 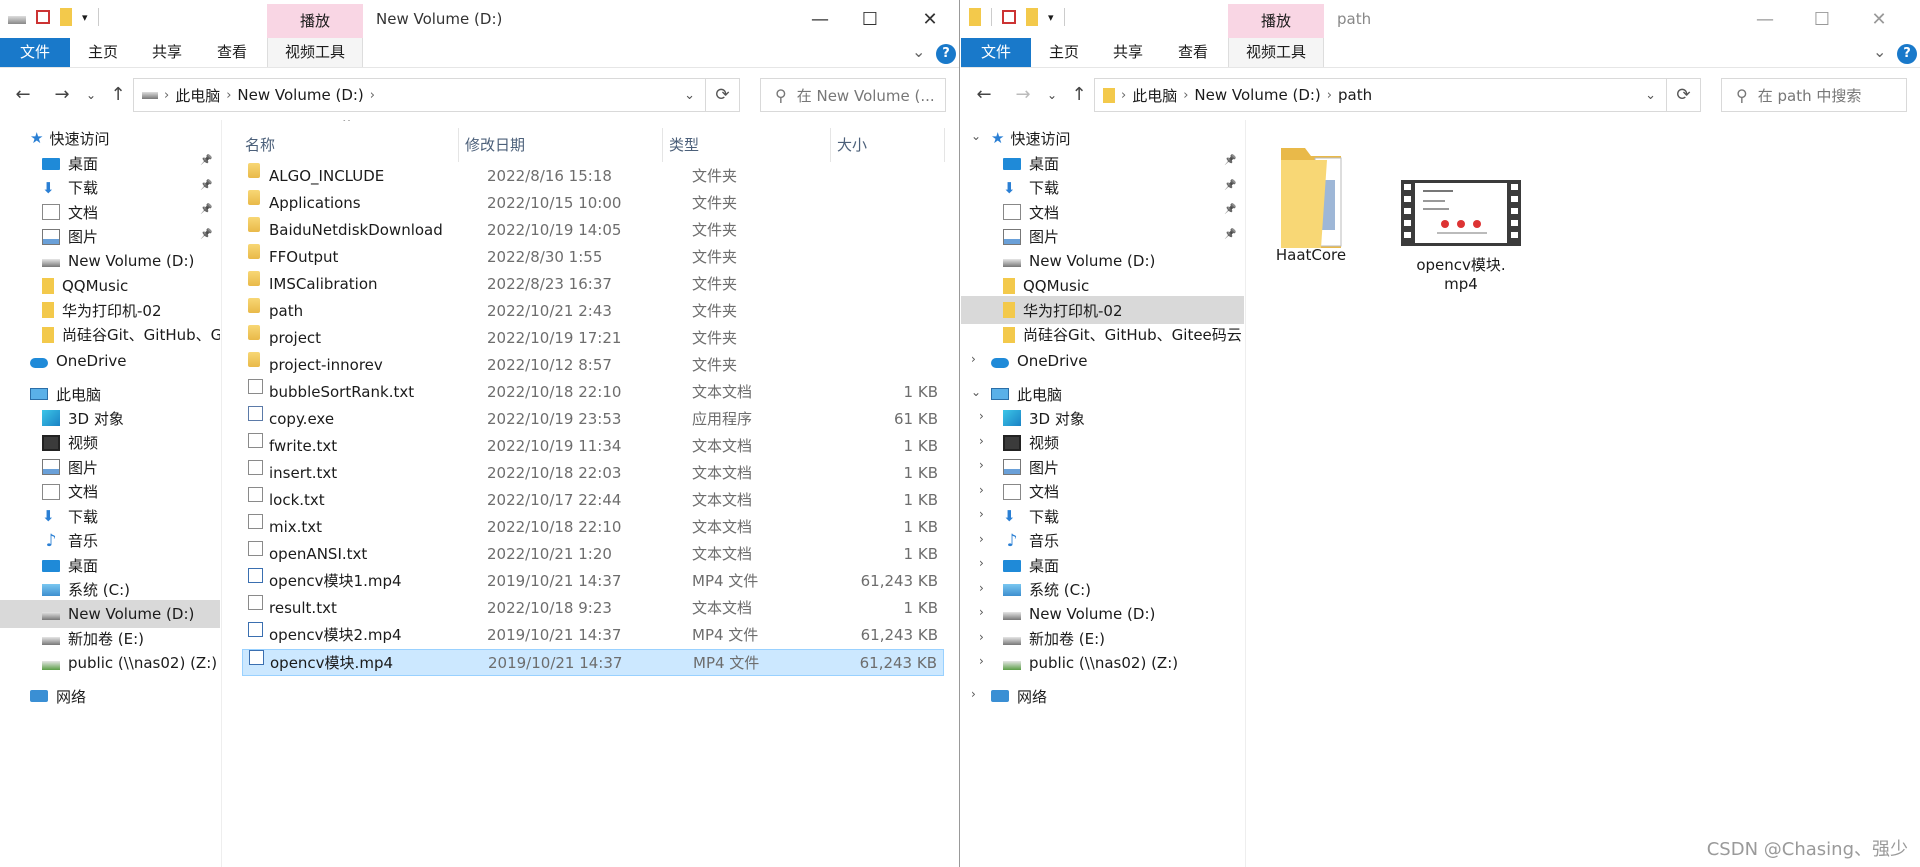 I want to click on search-input: ⚲ 在 path 中搜索, so click(x=1814, y=95).